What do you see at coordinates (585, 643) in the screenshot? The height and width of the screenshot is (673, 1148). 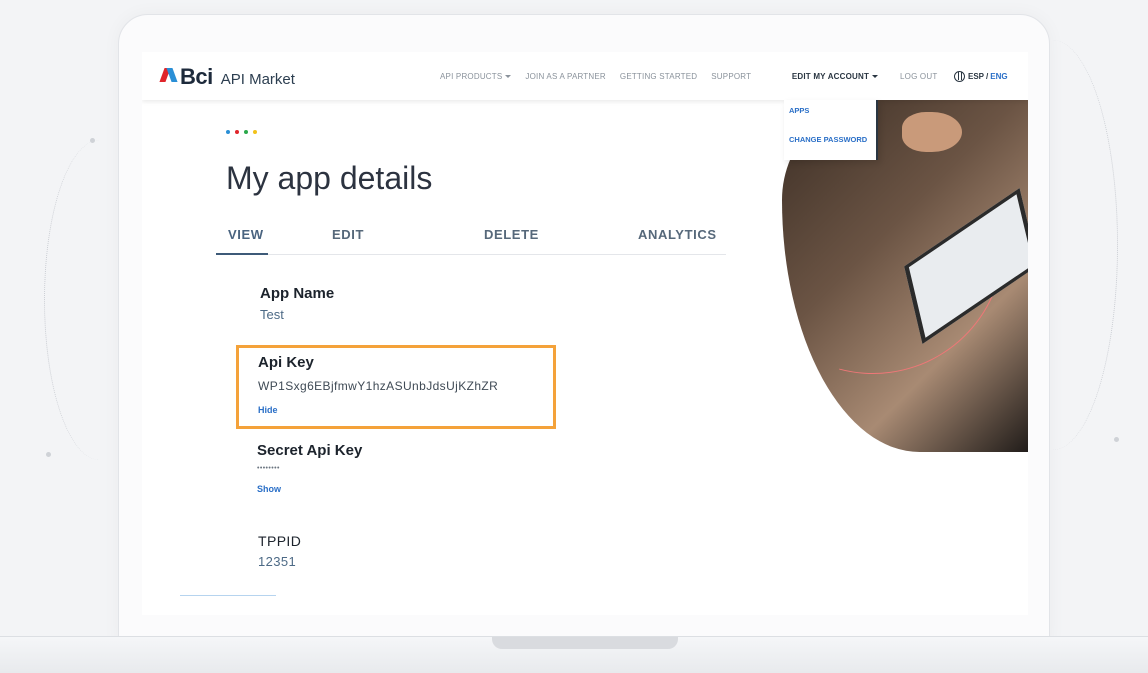 I see `laptop-notch` at bounding box center [585, 643].